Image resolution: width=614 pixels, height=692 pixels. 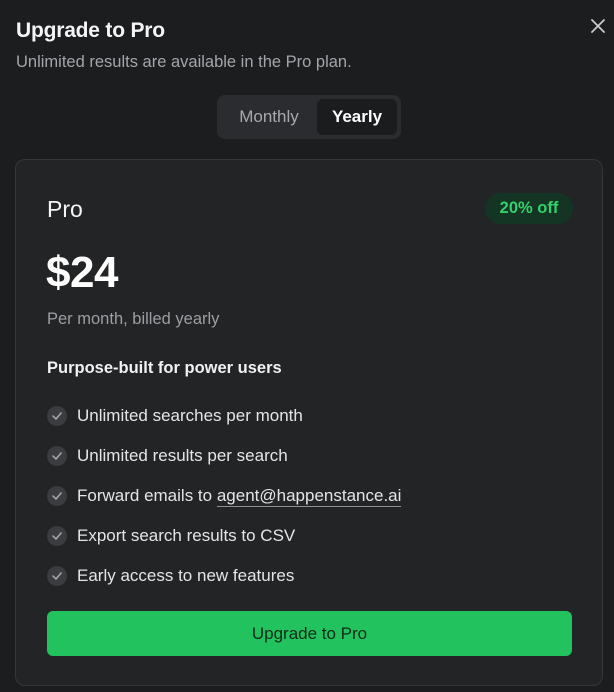 I want to click on feature-item: Unlimited results per search, so click(x=224, y=456).